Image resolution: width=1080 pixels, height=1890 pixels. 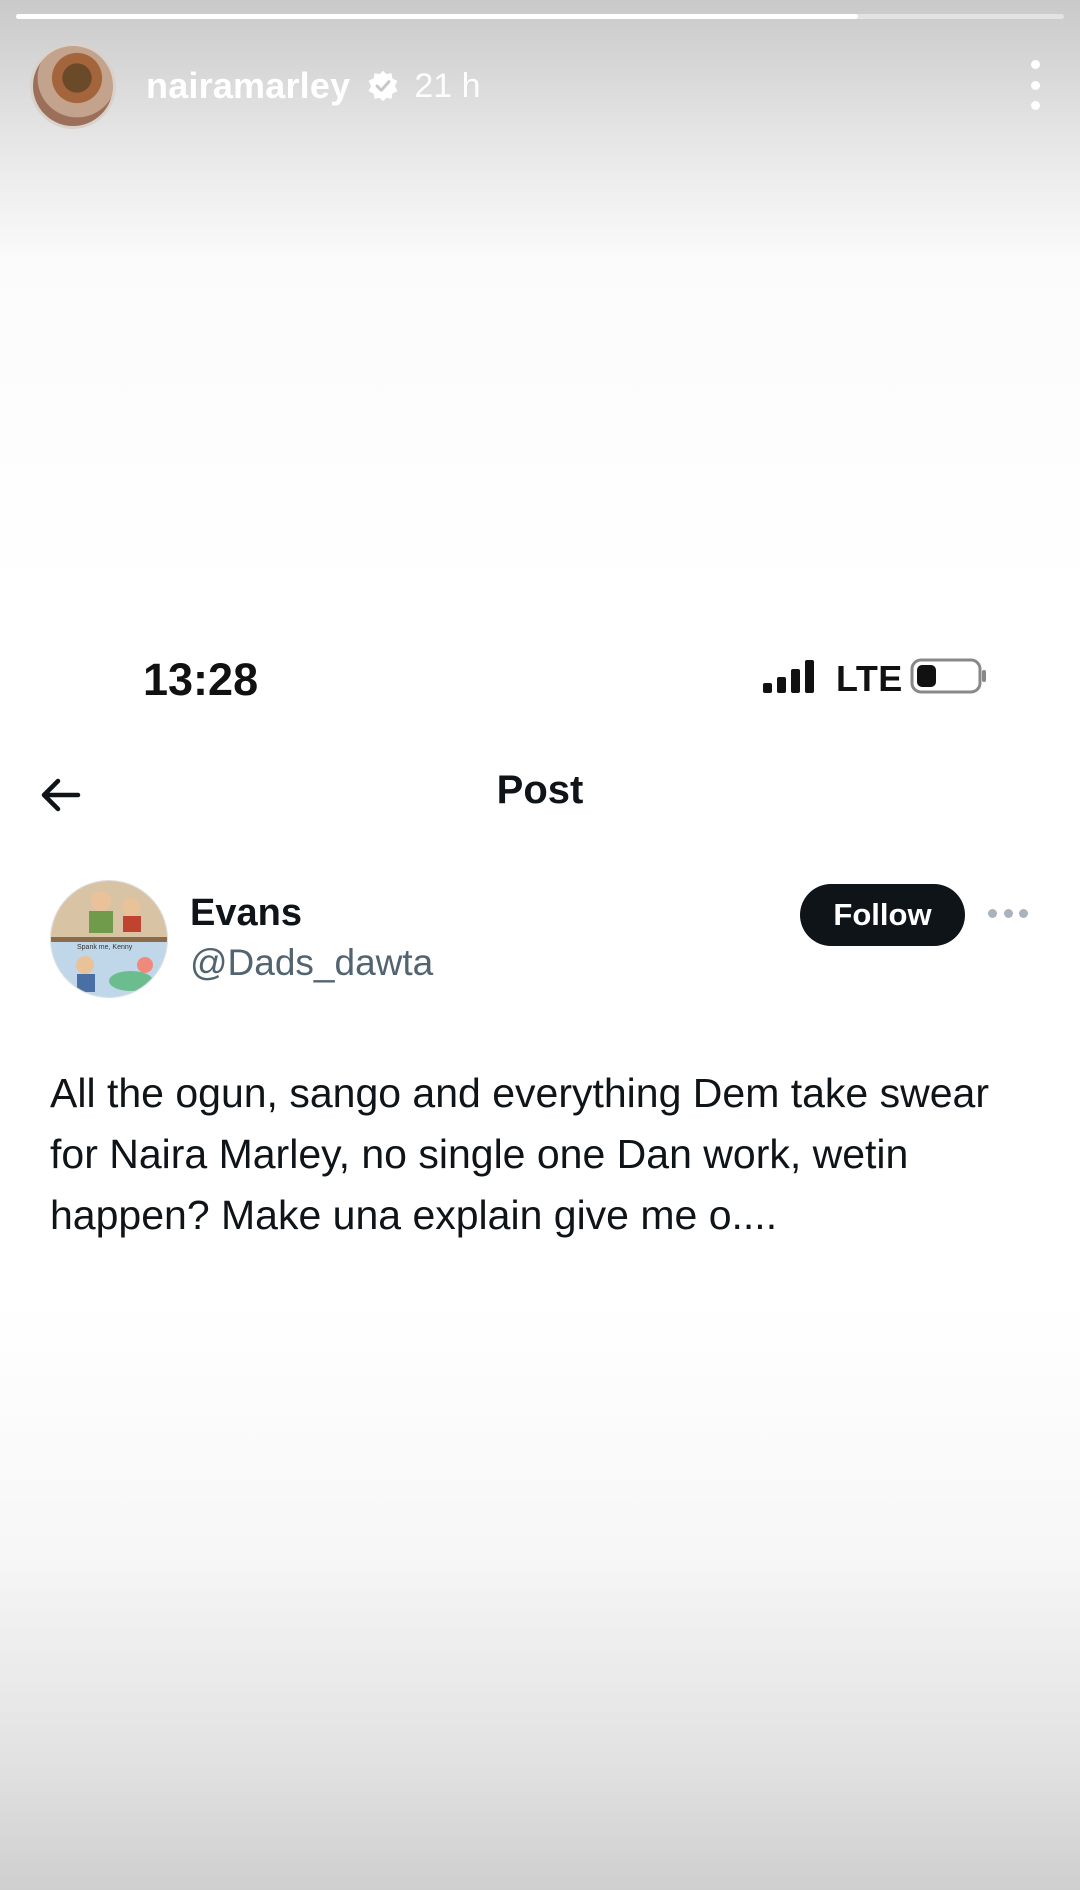 What do you see at coordinates (540, 940) in the screenshot?
I see `post-author-row: Spank me, Kenny Evans @Dads_dawta Follow` at bounding box center [540, 940].